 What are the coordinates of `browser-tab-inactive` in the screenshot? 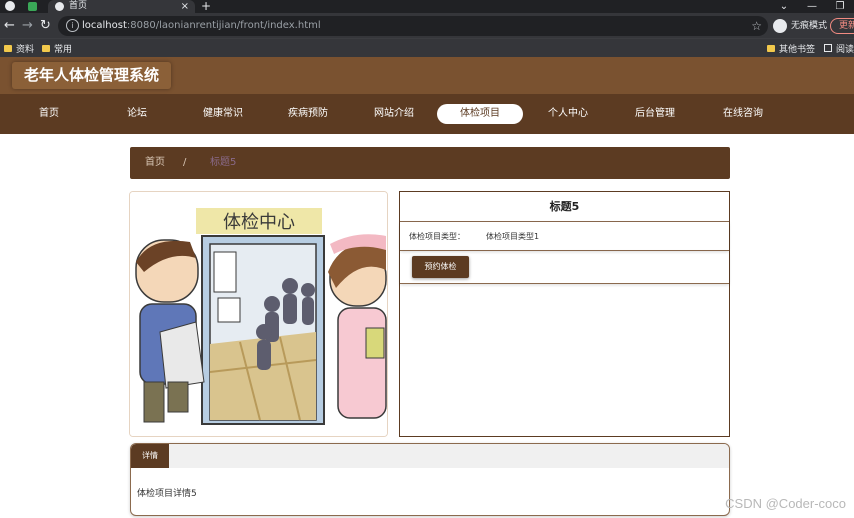 It's located at (34, 6).